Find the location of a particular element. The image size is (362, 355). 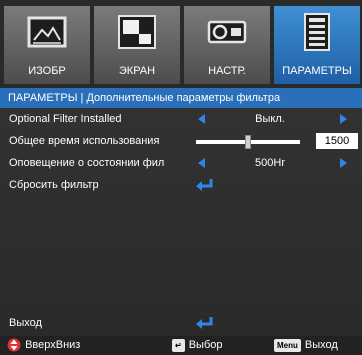

tab-display-label: ЭКРАН is located at coordinates (137, 71).